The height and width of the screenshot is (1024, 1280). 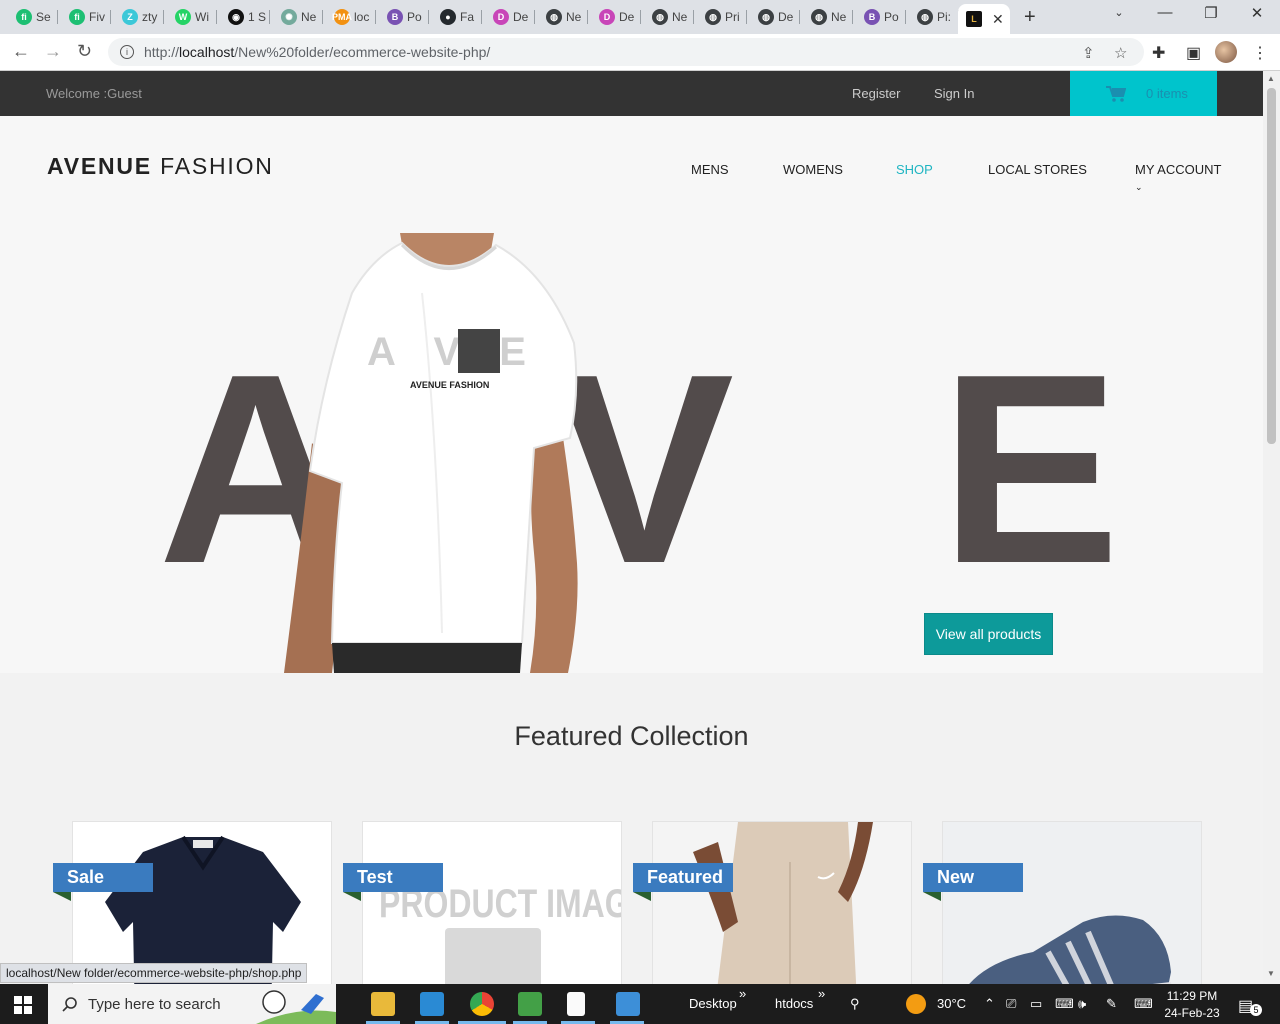 I want to click on keyboard-icon: ⌨, so click(x=1143, y=1004).